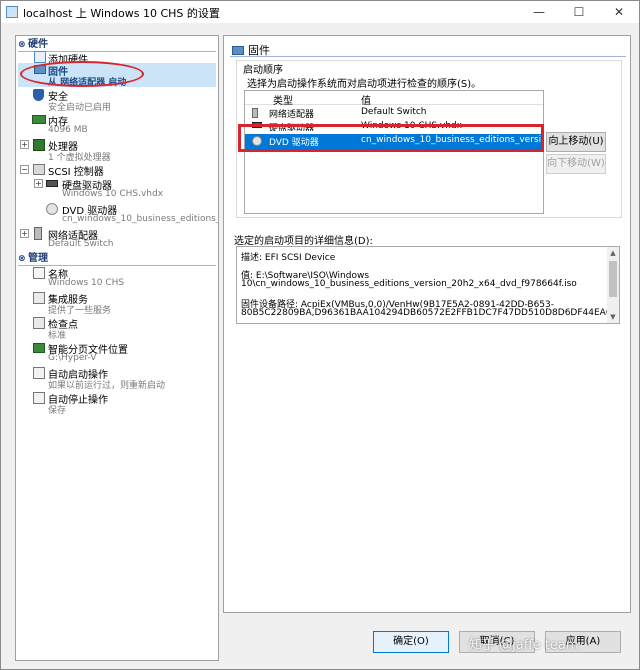 Image resolution: width=640 pixels, height=670 pixels. What do you see at coordinates (576, 164) in the screenshot?
I see `move-down-button: 向下移动(W)` at bounding box center [576, 164].